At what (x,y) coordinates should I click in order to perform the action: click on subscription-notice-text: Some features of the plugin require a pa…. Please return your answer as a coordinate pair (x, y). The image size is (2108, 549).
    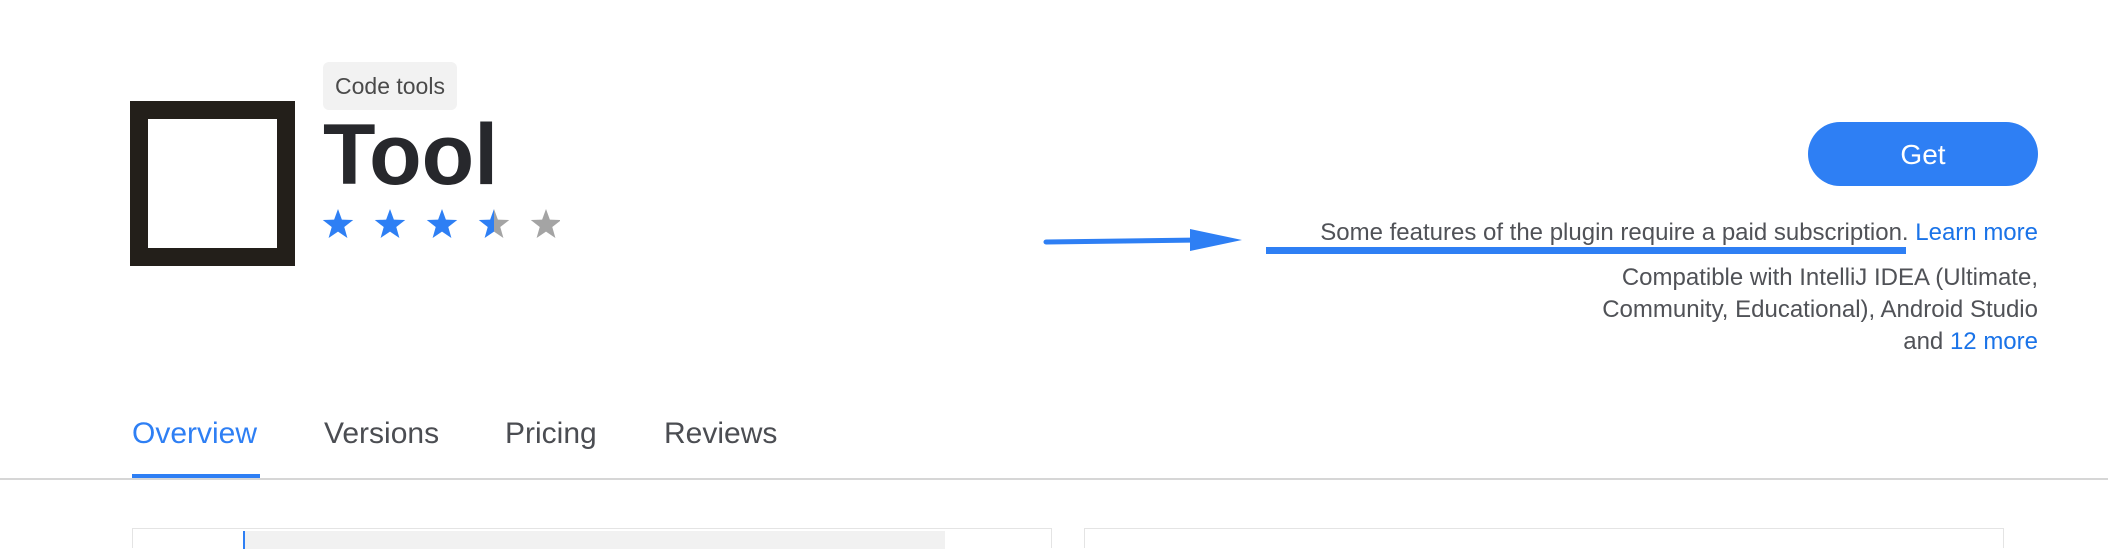
    Looking at the image, I should click on (1614, 232).